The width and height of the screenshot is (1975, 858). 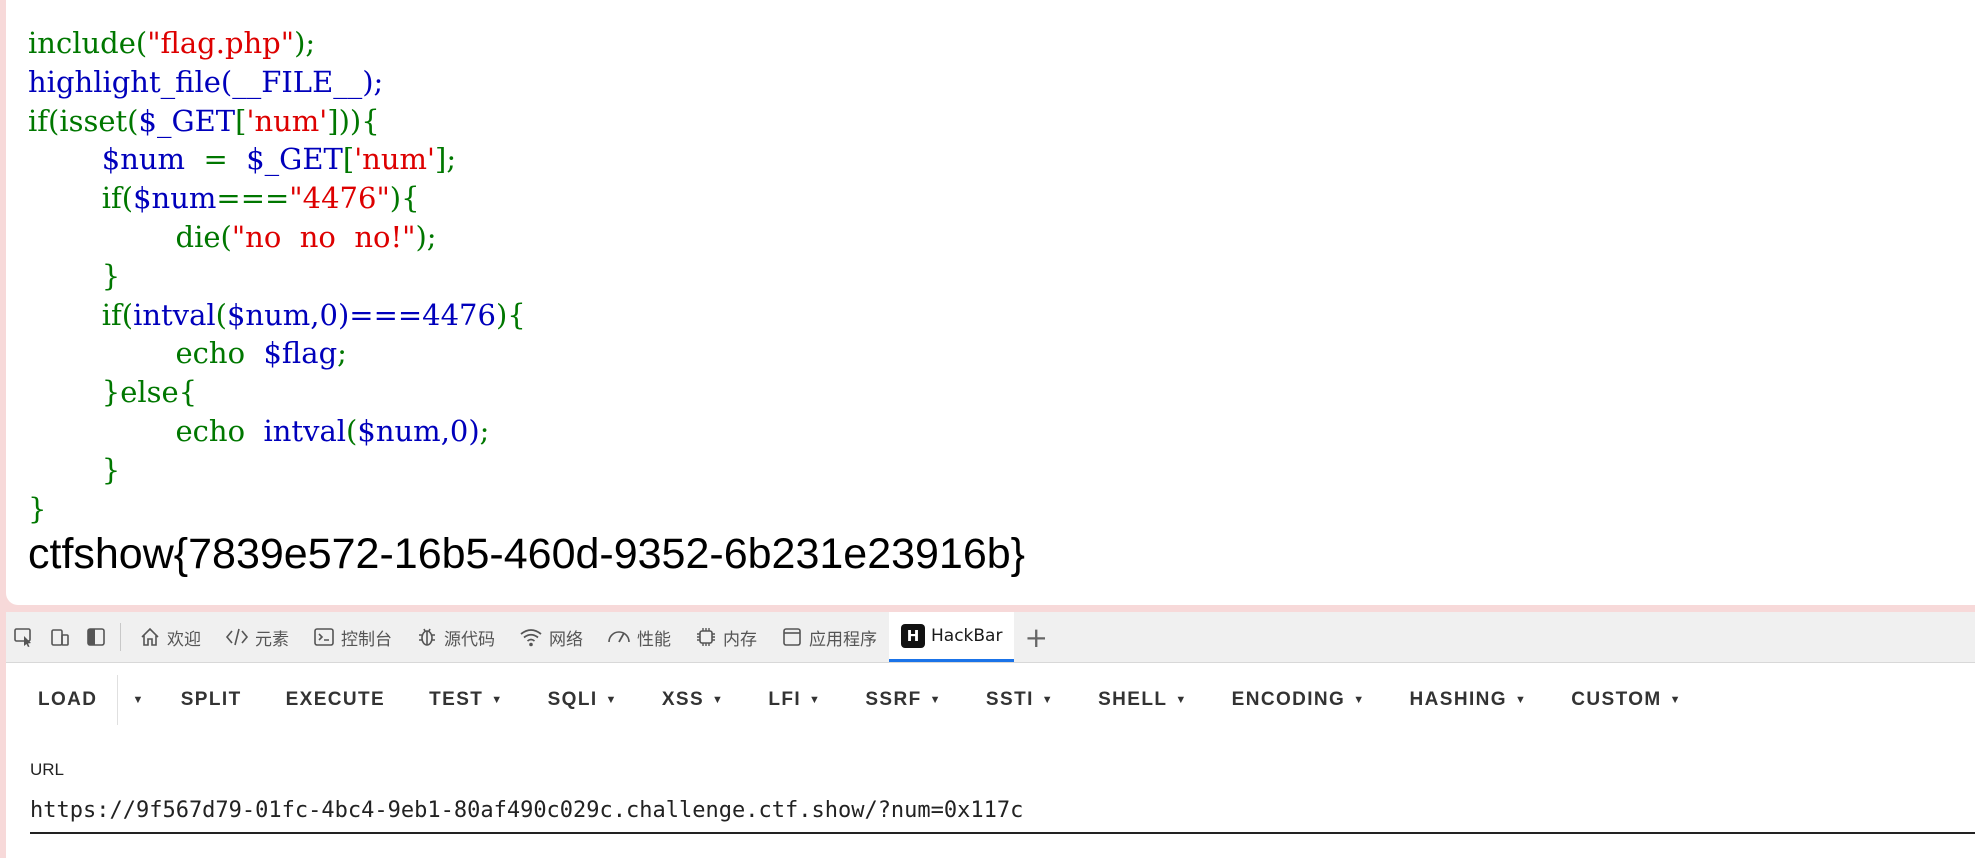 What do you see at coordinates (138, 700) in the screenshot?
I see `load-dropdown-caret-icon: ▼` at bounding box center [138, 700].